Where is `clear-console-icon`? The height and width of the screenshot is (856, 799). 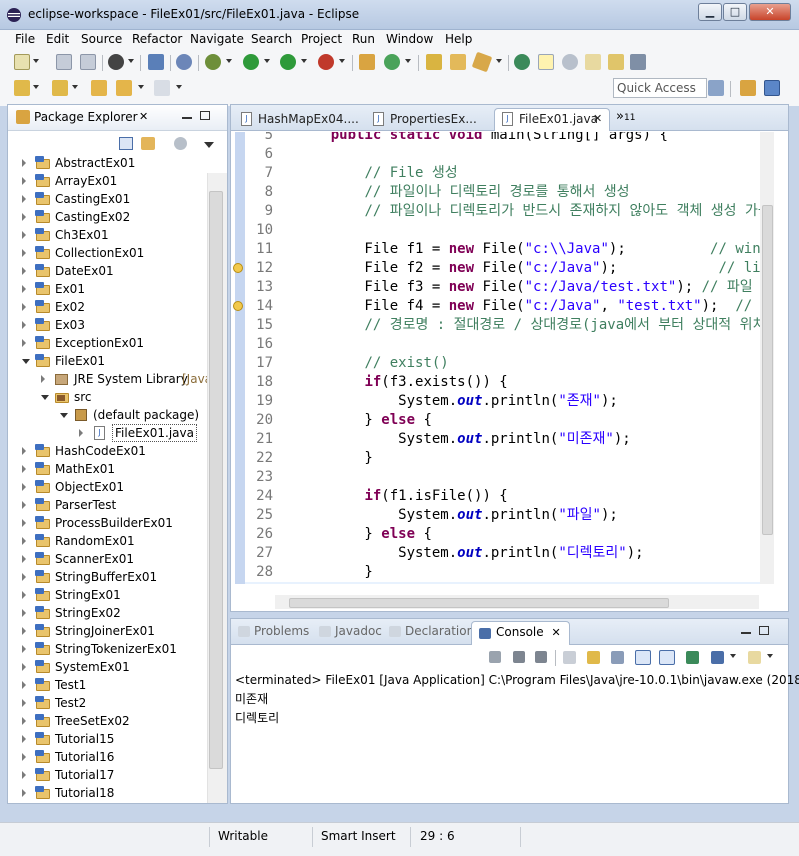
clear-console-icon is located at coordinates (569, 657).